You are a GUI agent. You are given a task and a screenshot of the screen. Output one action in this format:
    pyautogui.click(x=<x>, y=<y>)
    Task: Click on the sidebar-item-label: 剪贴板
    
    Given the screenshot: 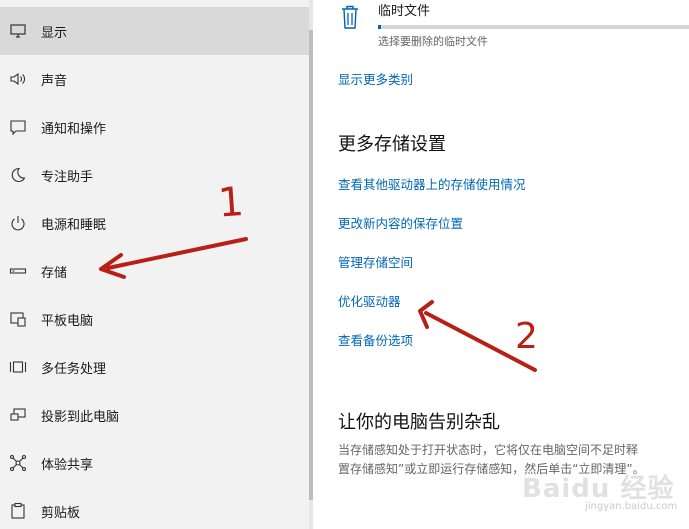 What is the action you would take?
    pyautogui.click(x=61, y=513)
    